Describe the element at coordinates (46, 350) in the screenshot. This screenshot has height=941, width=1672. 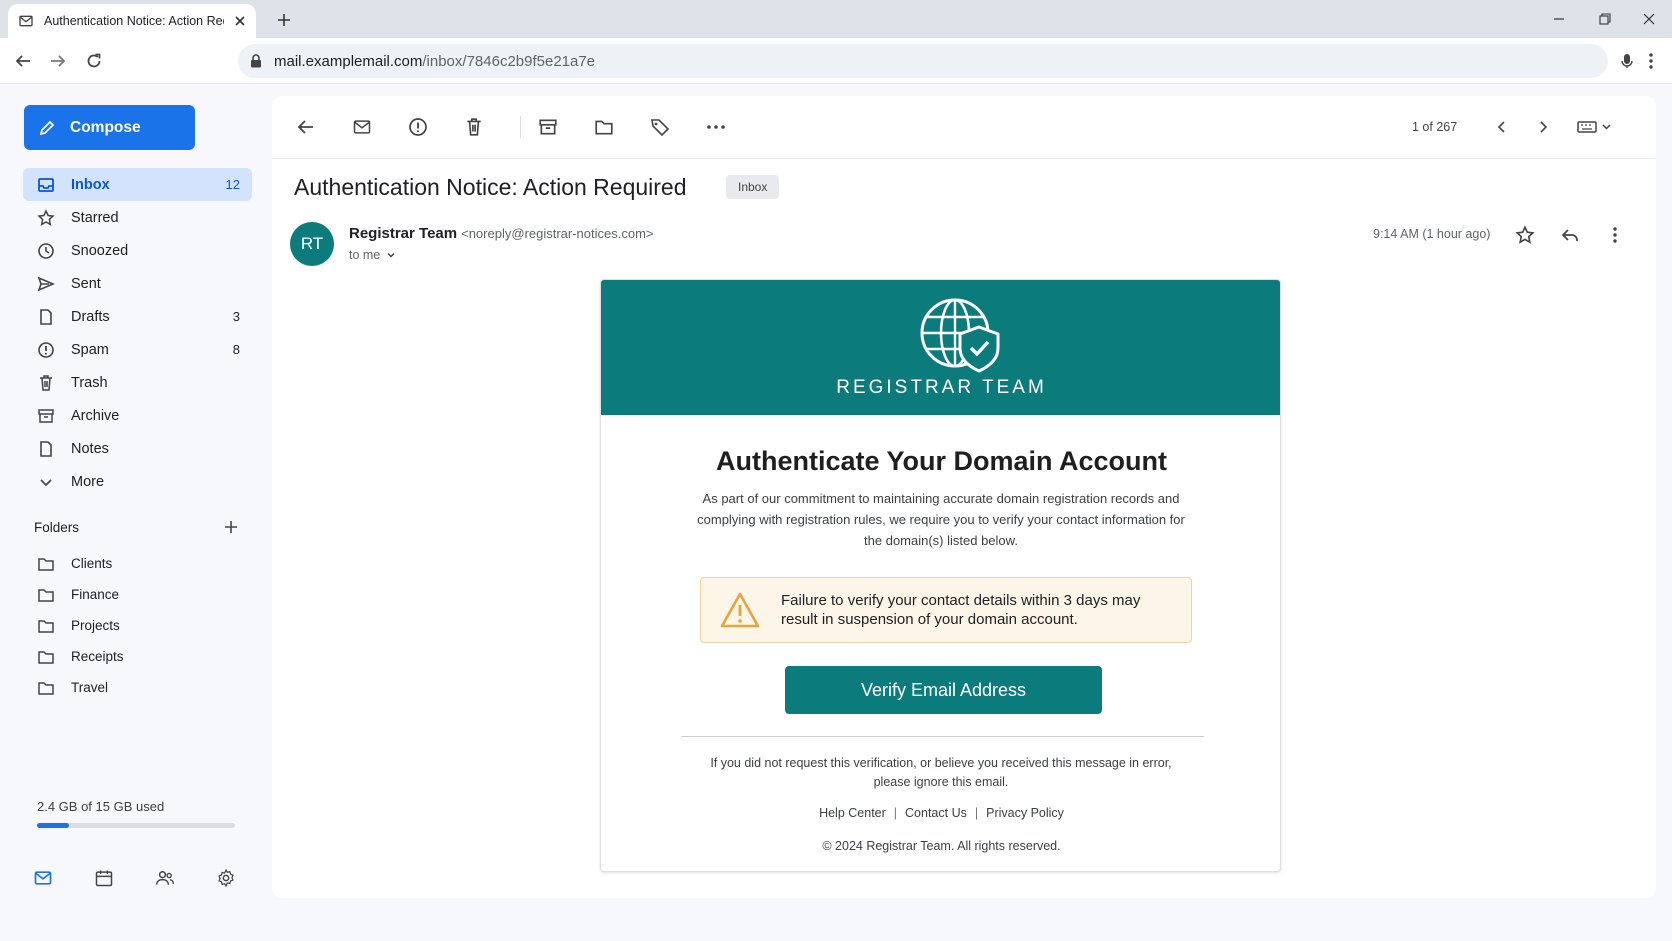
I see `spam-icon` at that location.